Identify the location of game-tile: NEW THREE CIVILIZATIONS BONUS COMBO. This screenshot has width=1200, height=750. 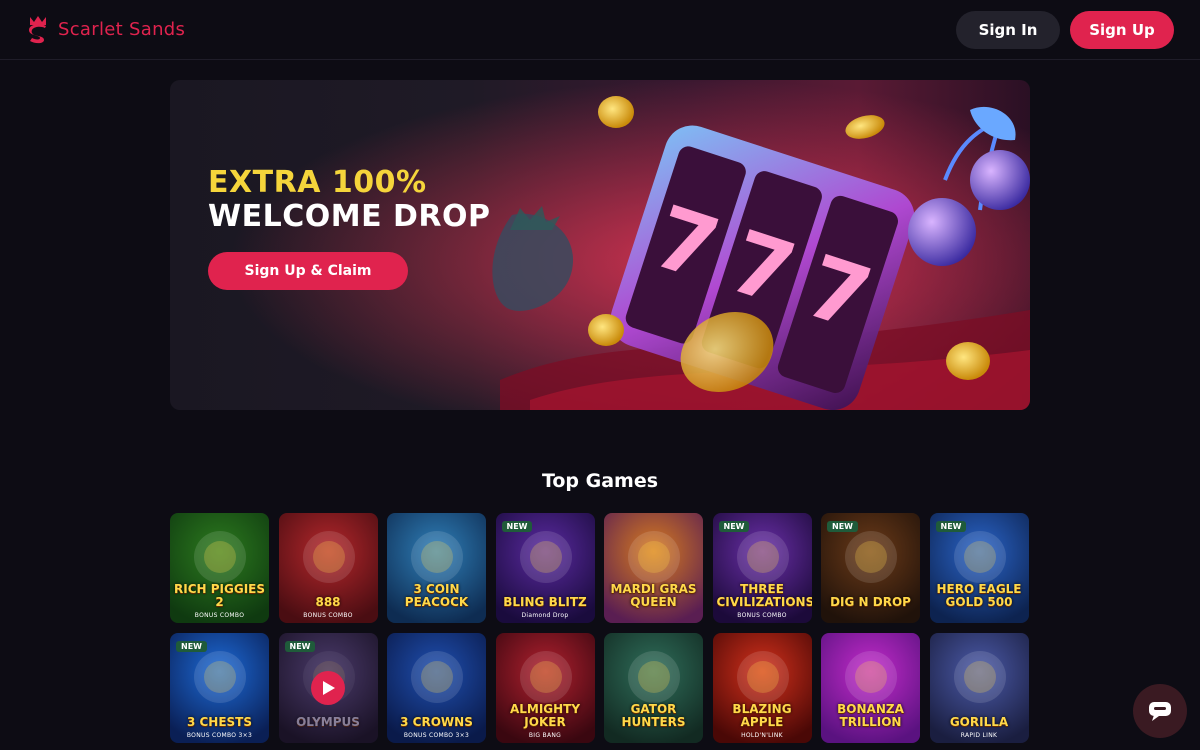
(762, 568).